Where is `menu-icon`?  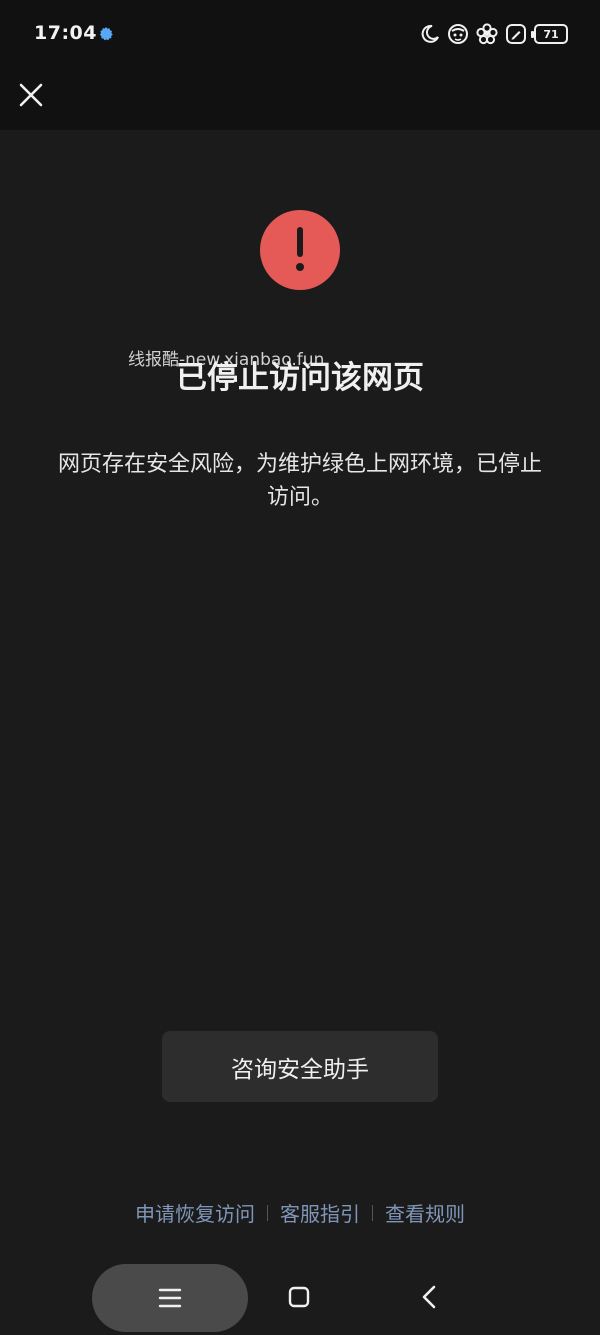
menu-icon is located at coordinates (170, 1298).